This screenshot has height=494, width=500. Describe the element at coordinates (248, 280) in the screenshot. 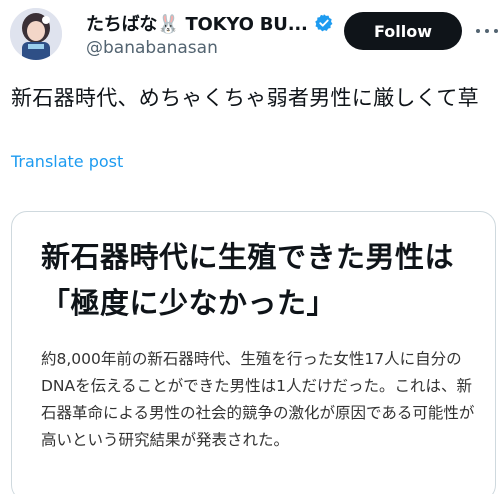

I see `card-title: 新石器時代に生殖できた男性は「極度に少なかった」` at that location.